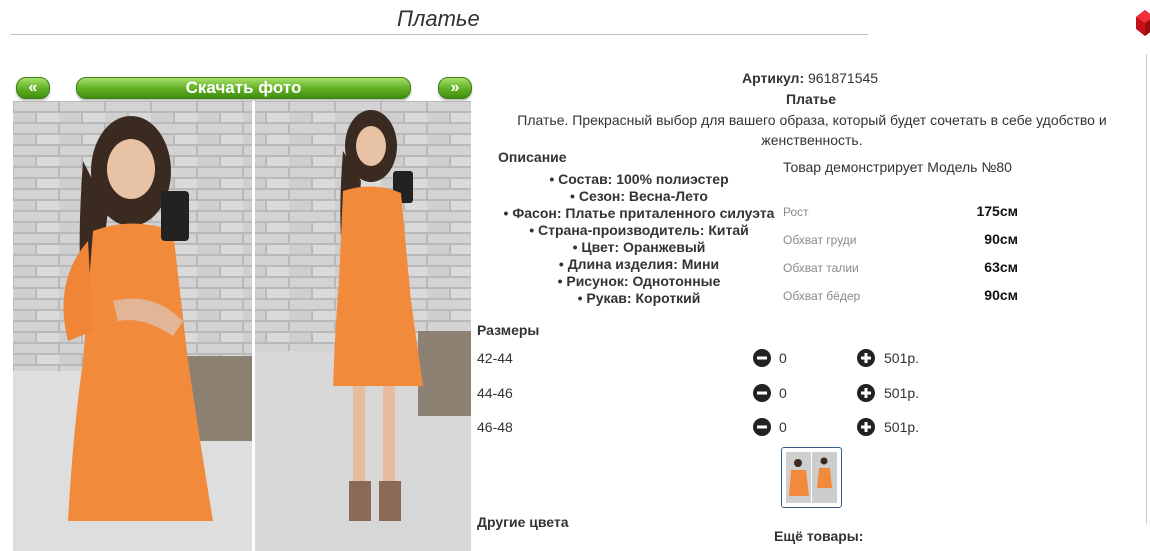  What do you see at coordinates (811, 99) in the screenshot?
I see `product-name: Платье` at bounding box center [811, 99].